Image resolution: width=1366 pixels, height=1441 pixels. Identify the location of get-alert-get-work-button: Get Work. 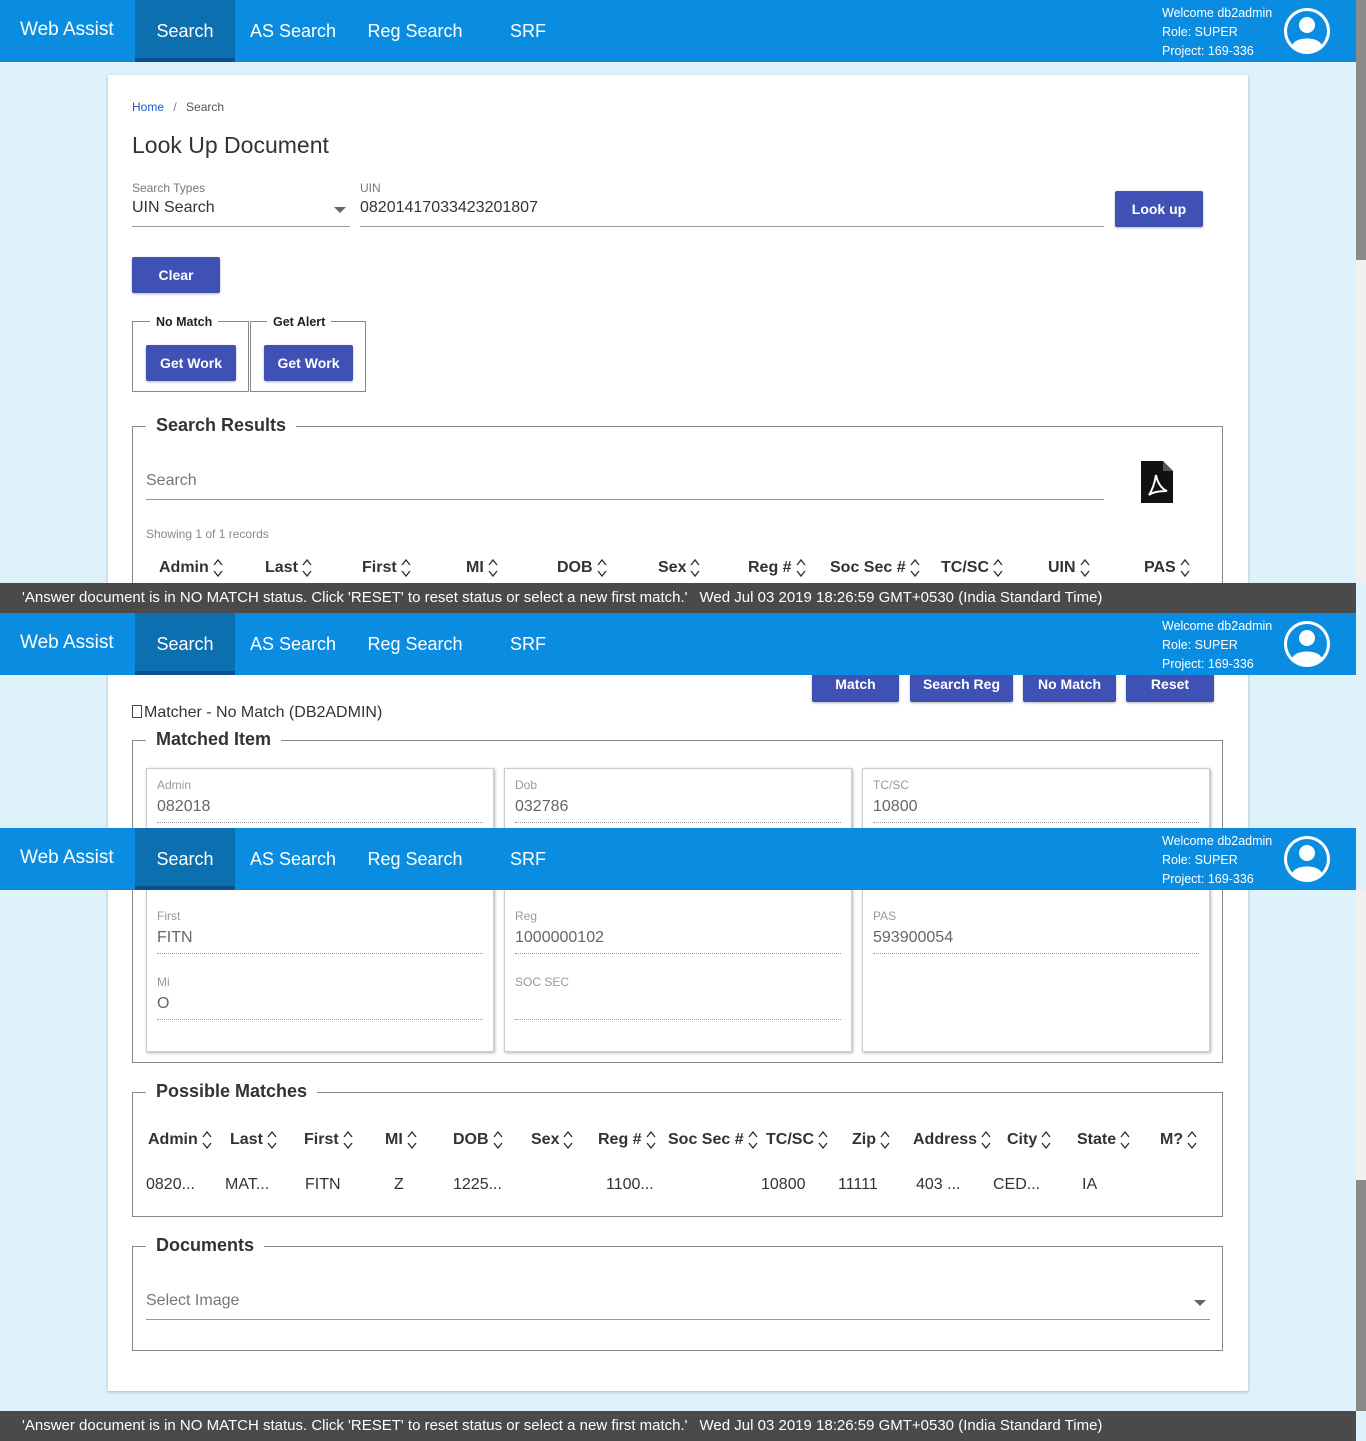
(308, 363).